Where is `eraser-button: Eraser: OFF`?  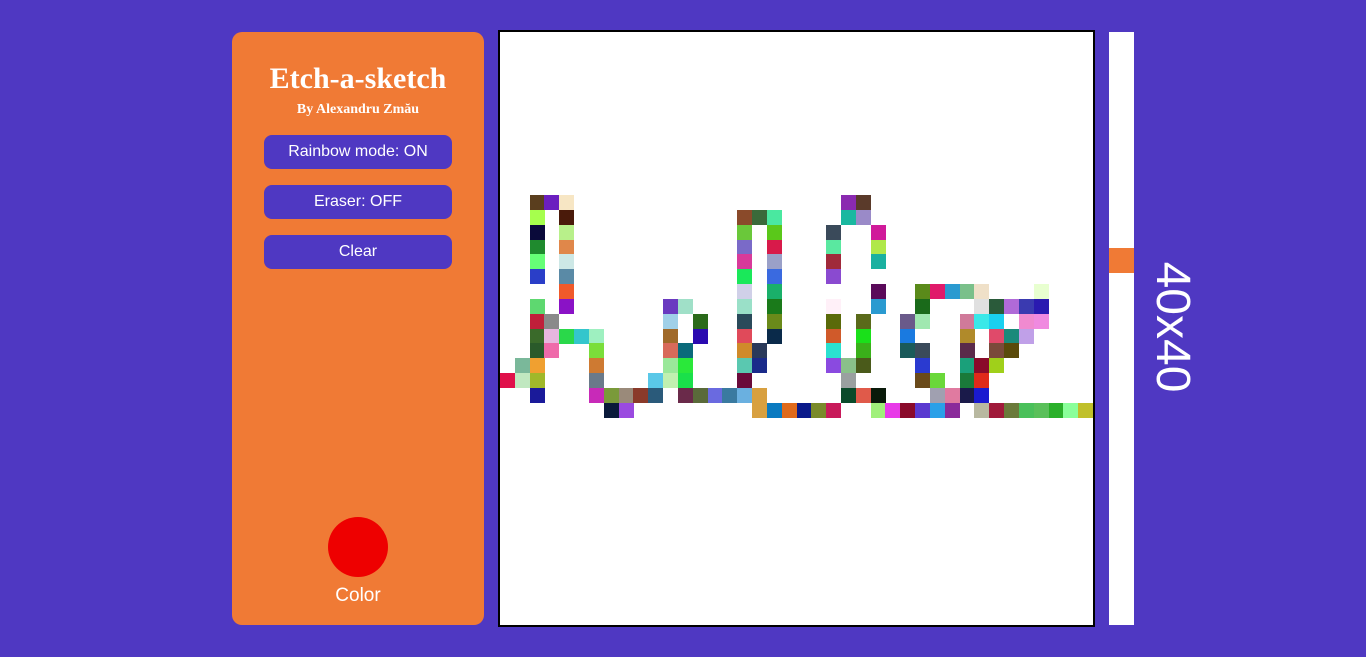
eraser-button: Eraser: OFF is located at coordinates (358, 202).